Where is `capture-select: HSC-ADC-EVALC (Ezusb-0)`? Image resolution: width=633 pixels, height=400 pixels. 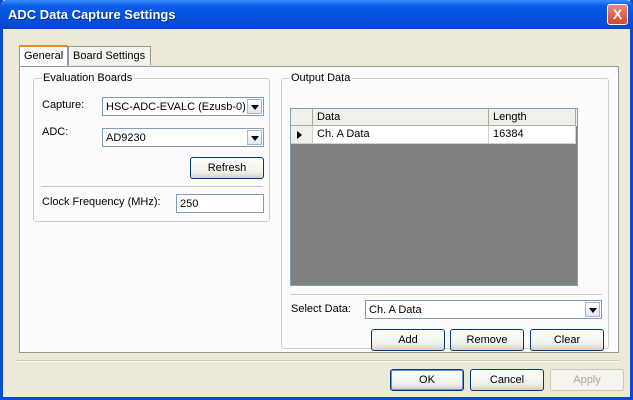
capture-select: HSC-ADC-EVALC (Ezusb-0) is located at coordinates (183, 106).